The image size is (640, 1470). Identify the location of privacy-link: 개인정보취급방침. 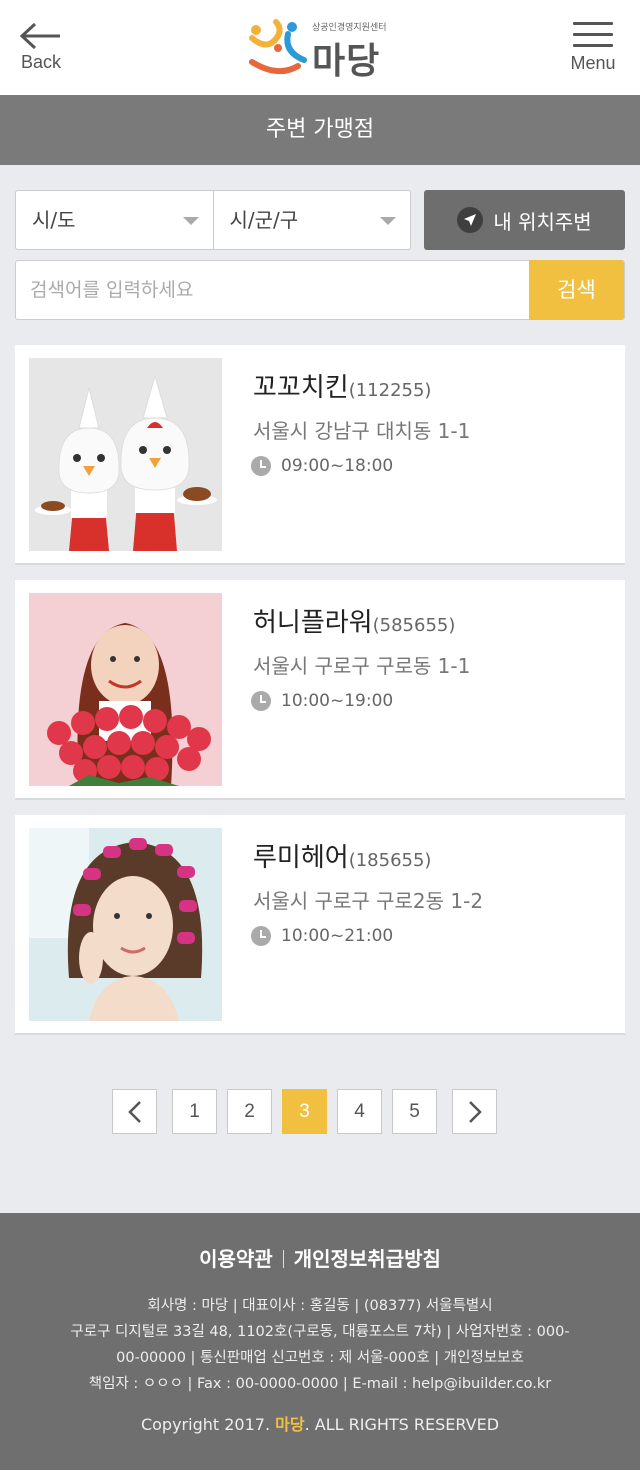
(367, 1259).